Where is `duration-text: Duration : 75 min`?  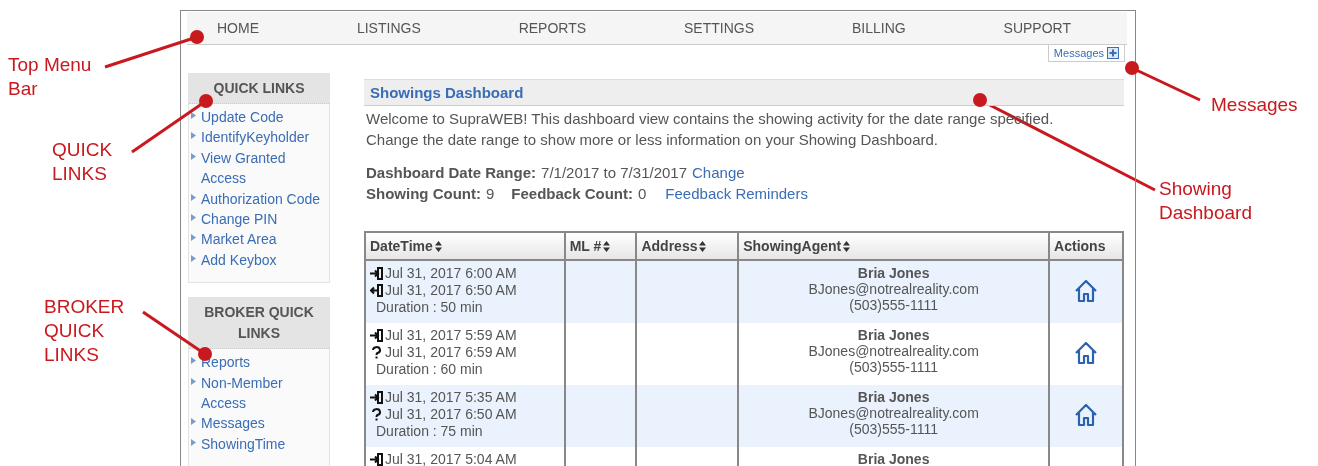
duration-text: Duration : 75 min is located at coordinates (429, 431).